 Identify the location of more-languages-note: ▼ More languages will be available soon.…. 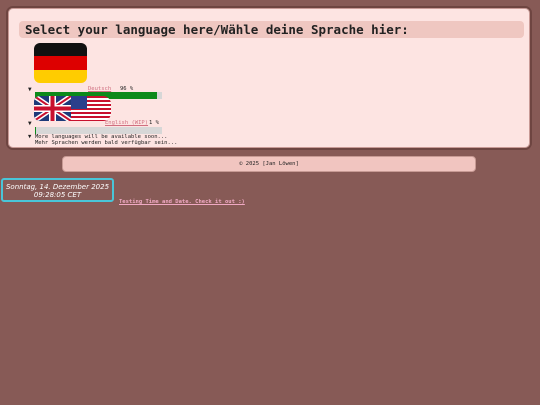
(102, 140).